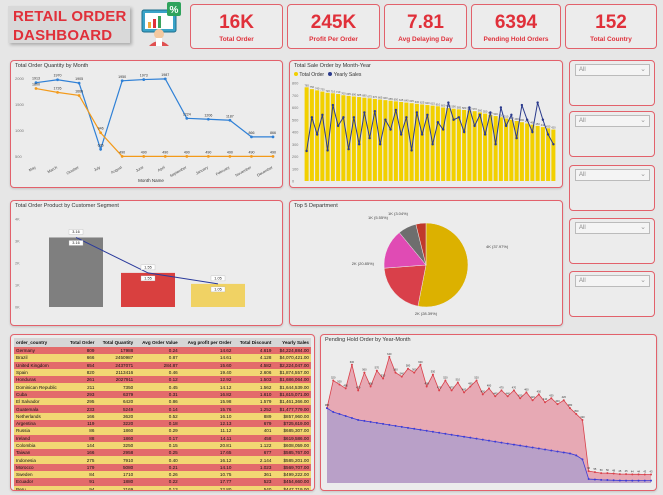 The height and width of the screenshot is (495, 663). What do you see at coordinates (162, 453) in the screenshot?
I see `table-row: Taiwan 166 2958 0.25 17.65 677 $585,767.00` at bounding box center [162, 453].